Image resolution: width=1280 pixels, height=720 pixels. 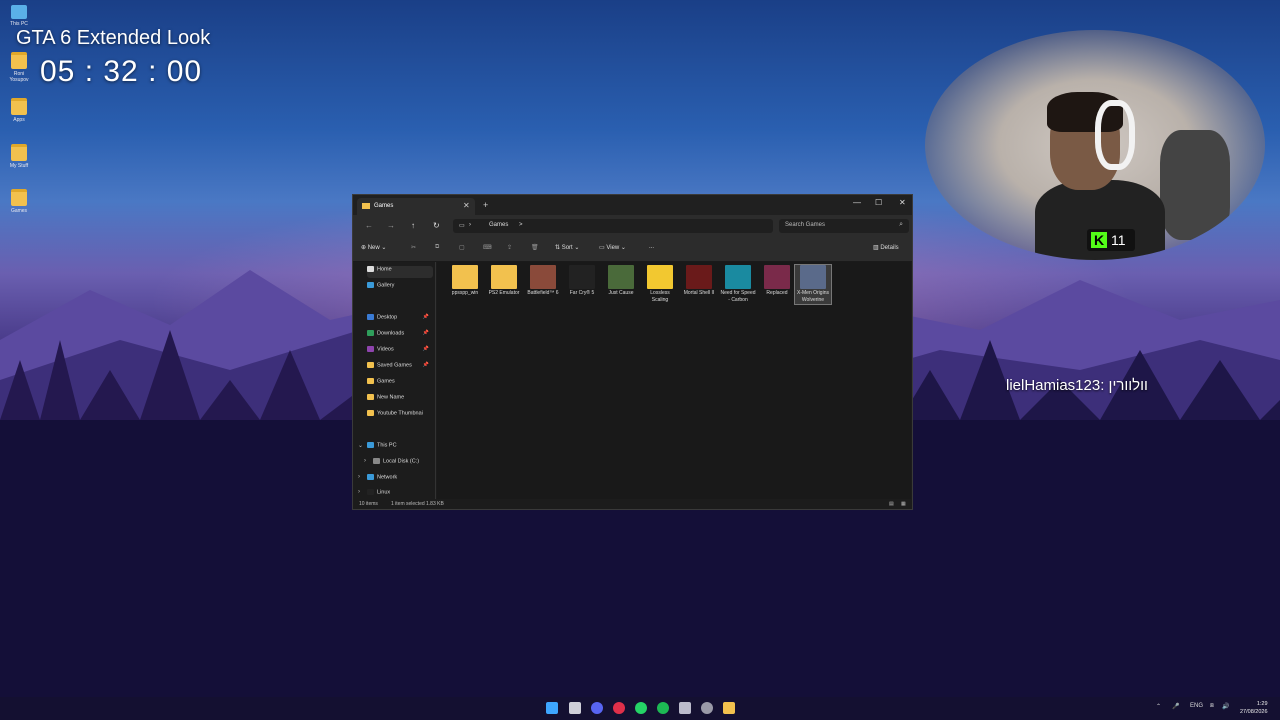 What do you see at coordinates (1118, 240) in the screenshot?
I see `viewer-count: 11` at bounding box center [1118, 240].